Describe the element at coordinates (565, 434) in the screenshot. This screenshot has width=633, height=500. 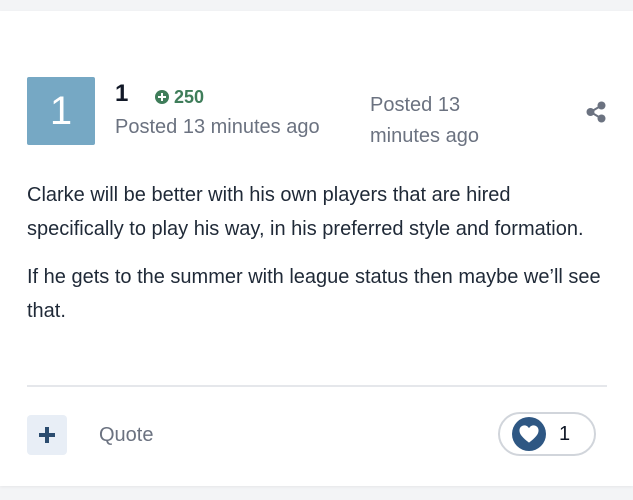
I see `reaction-count: 1` at that location.